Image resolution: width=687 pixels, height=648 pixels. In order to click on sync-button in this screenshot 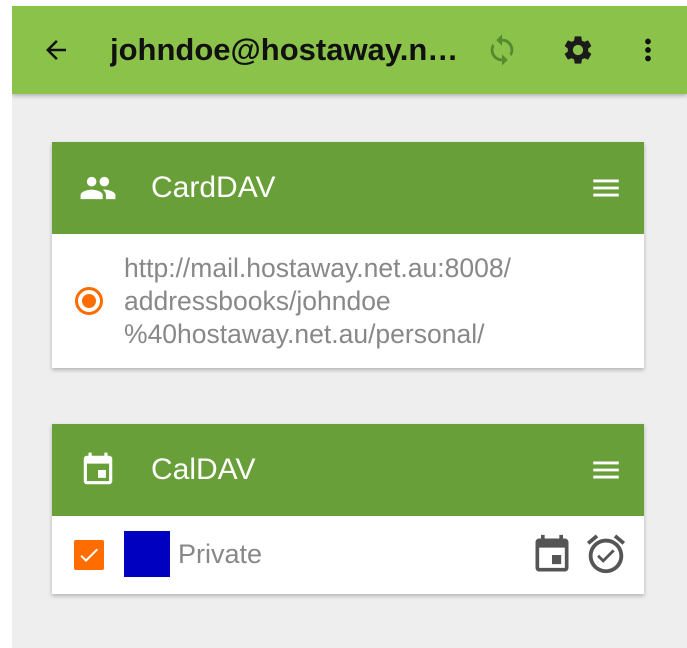, I will do `click(502, 50)`.